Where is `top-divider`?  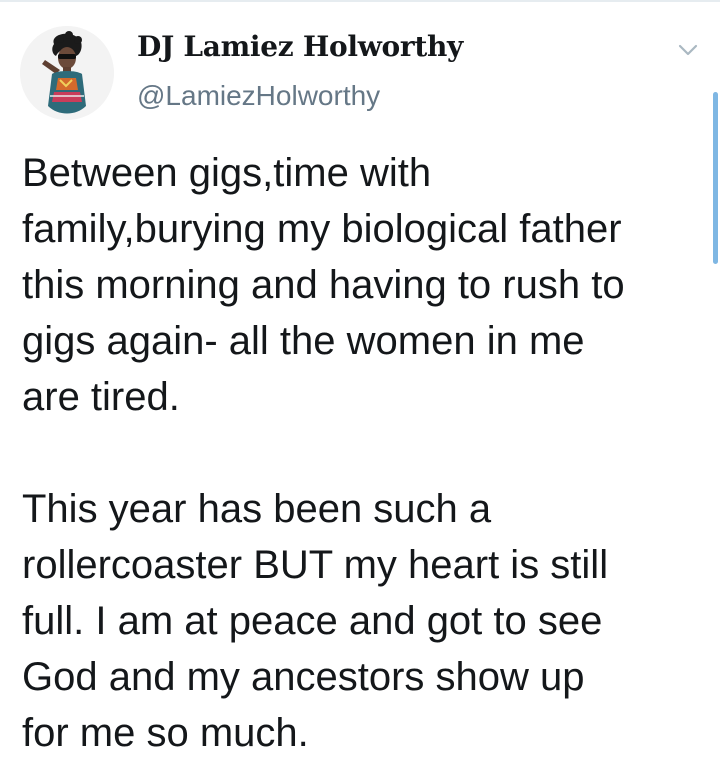
top-divider is located at coordinates (360, 1).